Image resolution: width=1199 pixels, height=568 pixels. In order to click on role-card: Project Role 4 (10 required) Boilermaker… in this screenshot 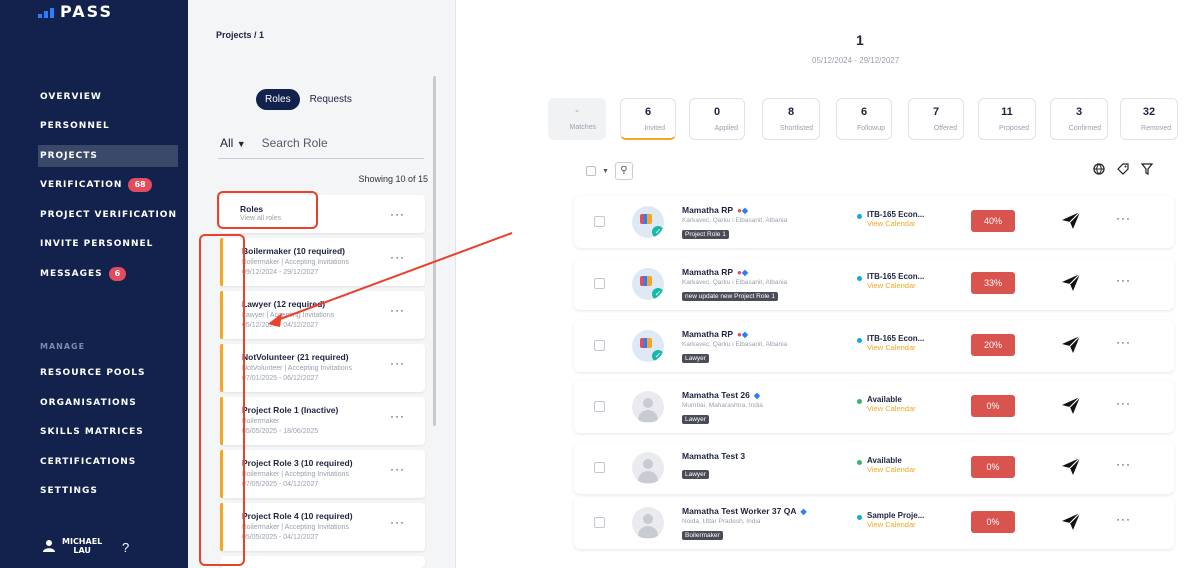, I will do `click(322, 527)`.